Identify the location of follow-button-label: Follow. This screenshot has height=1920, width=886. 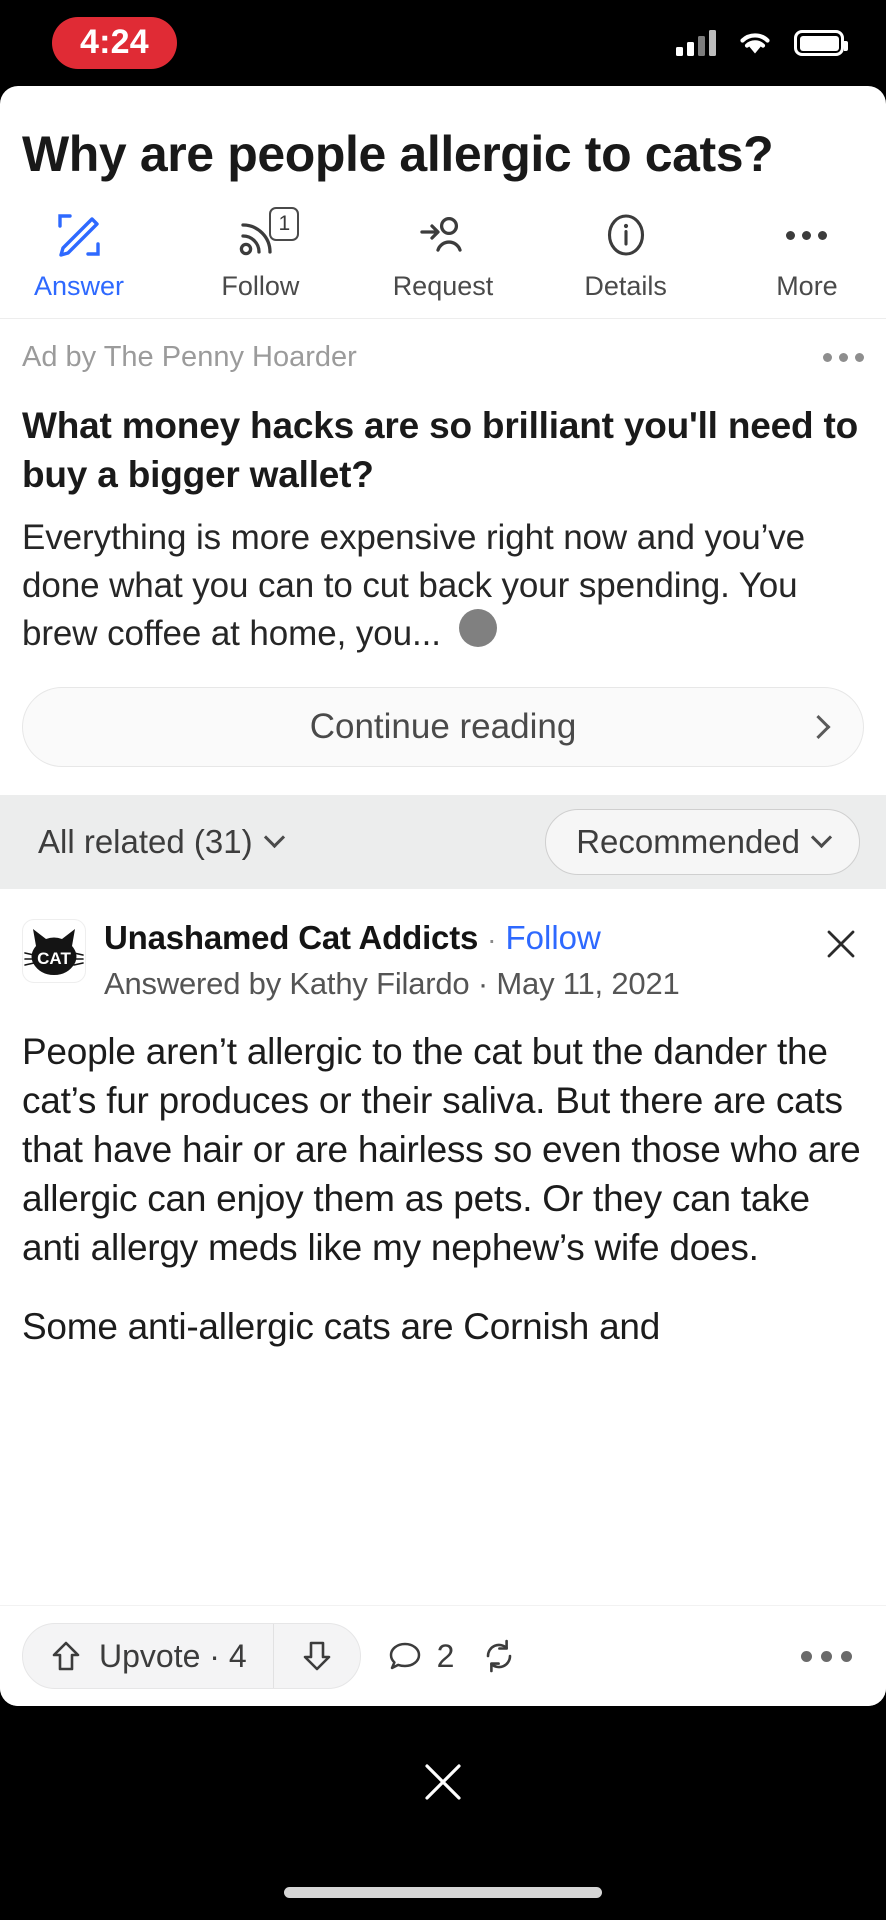
(260, 286).